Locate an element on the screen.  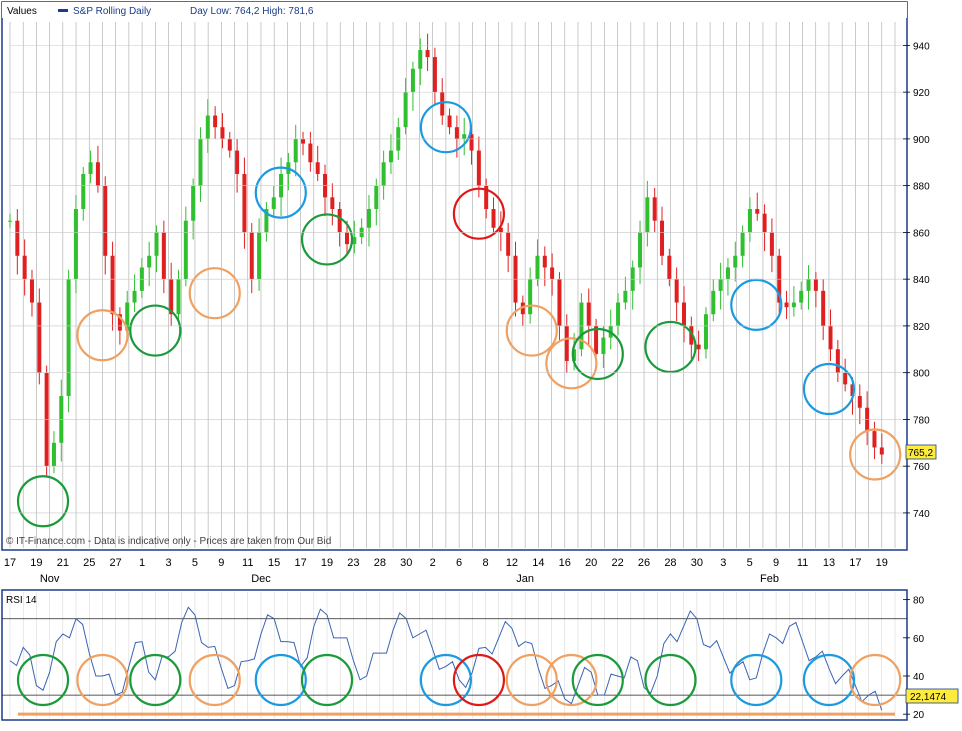
x-tick-label: 20 is located at coordinates (591, 563).